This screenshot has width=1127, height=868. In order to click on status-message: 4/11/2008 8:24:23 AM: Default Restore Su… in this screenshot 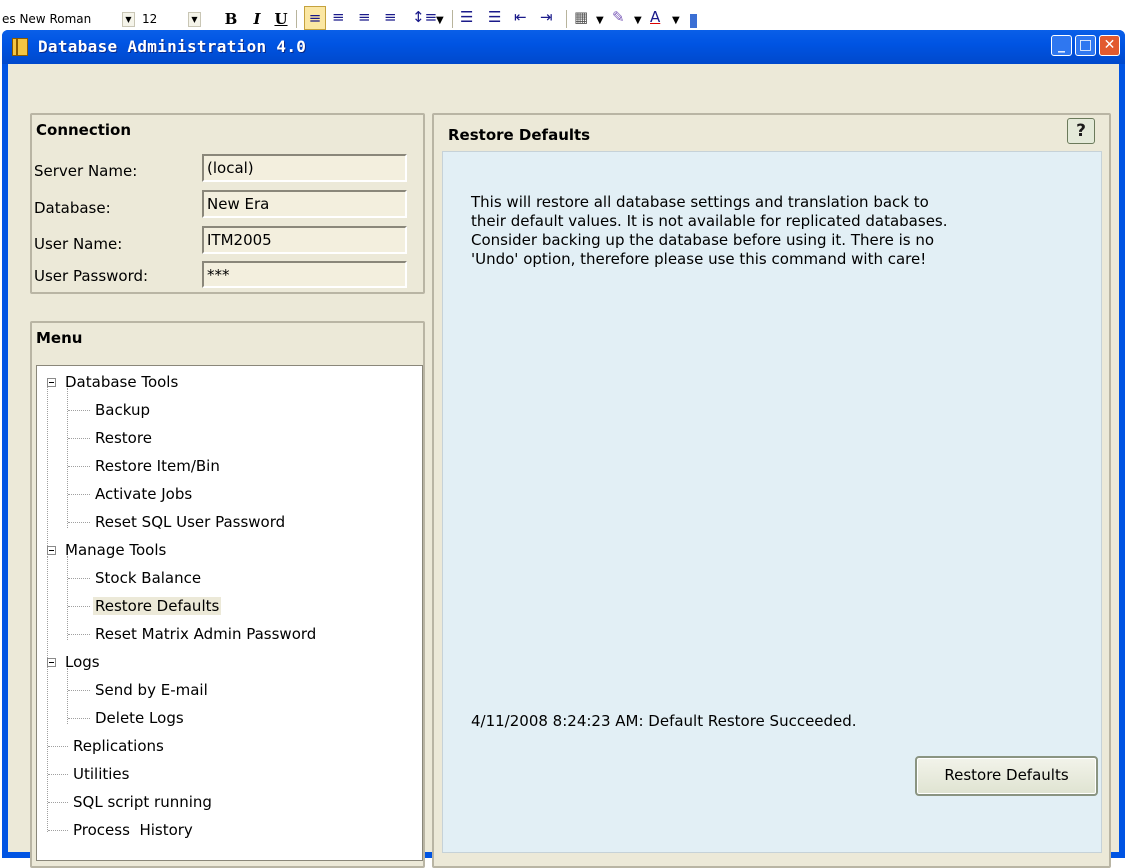, I will do `click(664, 721)`.